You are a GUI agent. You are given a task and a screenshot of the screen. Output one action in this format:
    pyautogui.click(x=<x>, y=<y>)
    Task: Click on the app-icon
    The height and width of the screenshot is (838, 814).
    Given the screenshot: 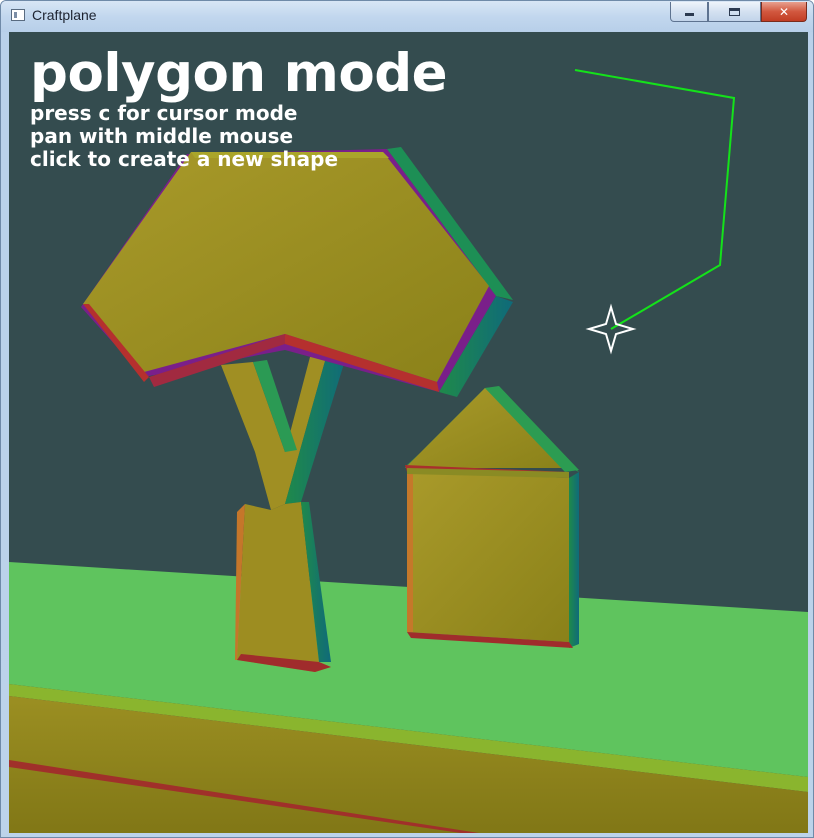 What is the action you would take?
    pyautogui.click(x=18, y=15)
    